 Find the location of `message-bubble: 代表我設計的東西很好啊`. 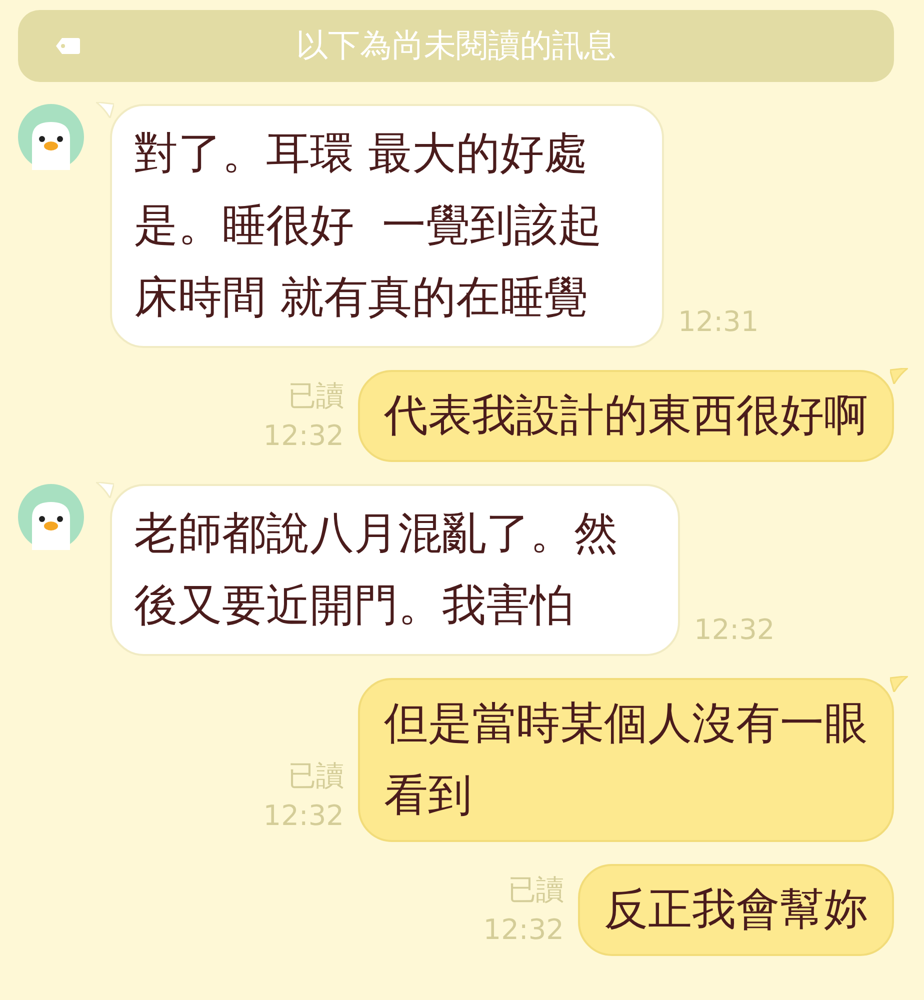

message-bubble: 代表我設計的東西很好啊 is located at coordinates (626, 416).